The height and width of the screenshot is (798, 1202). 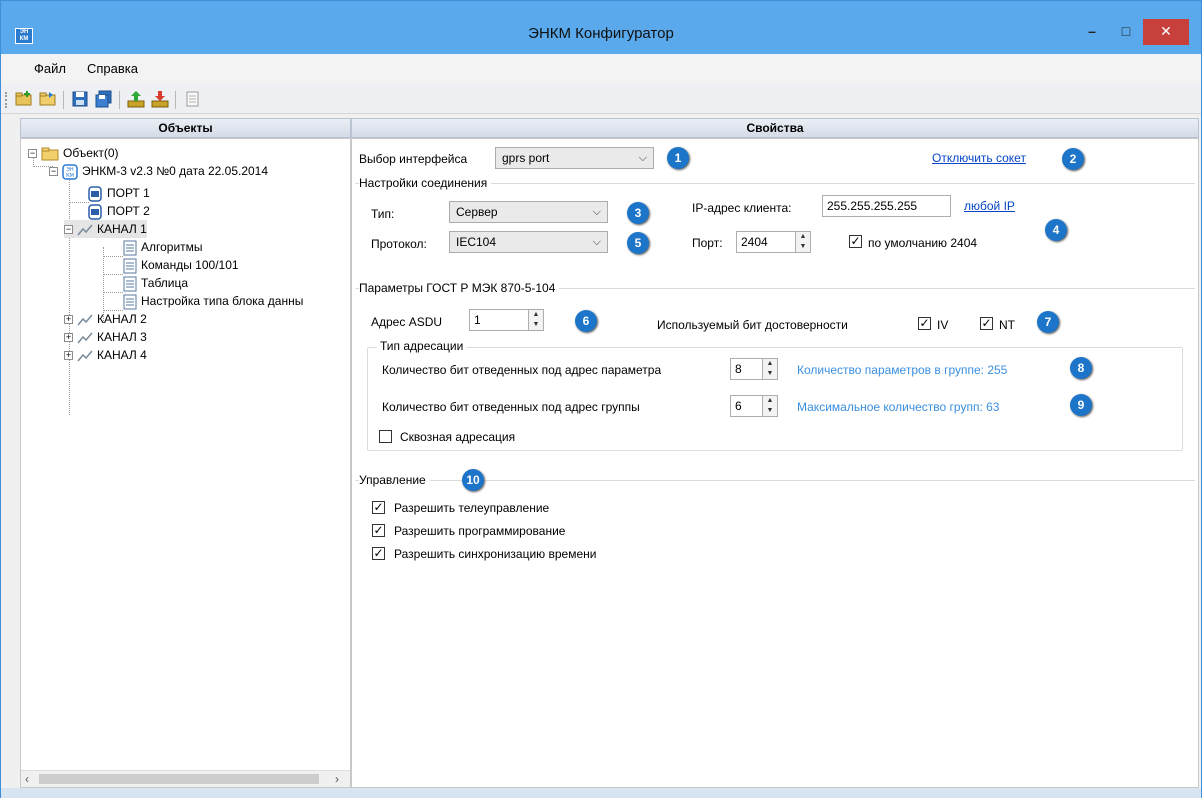 I want to click on download-icon, so click(x=160, y=99).